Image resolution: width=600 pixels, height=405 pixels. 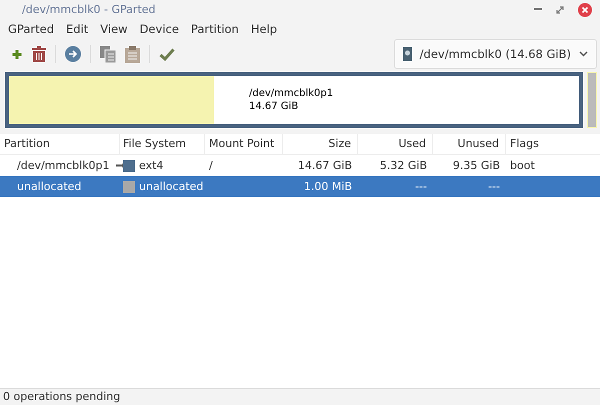 I want to click on partition-map: /dev/mmcblk0p1 14.67 GiB, so click(x=294, y=100).